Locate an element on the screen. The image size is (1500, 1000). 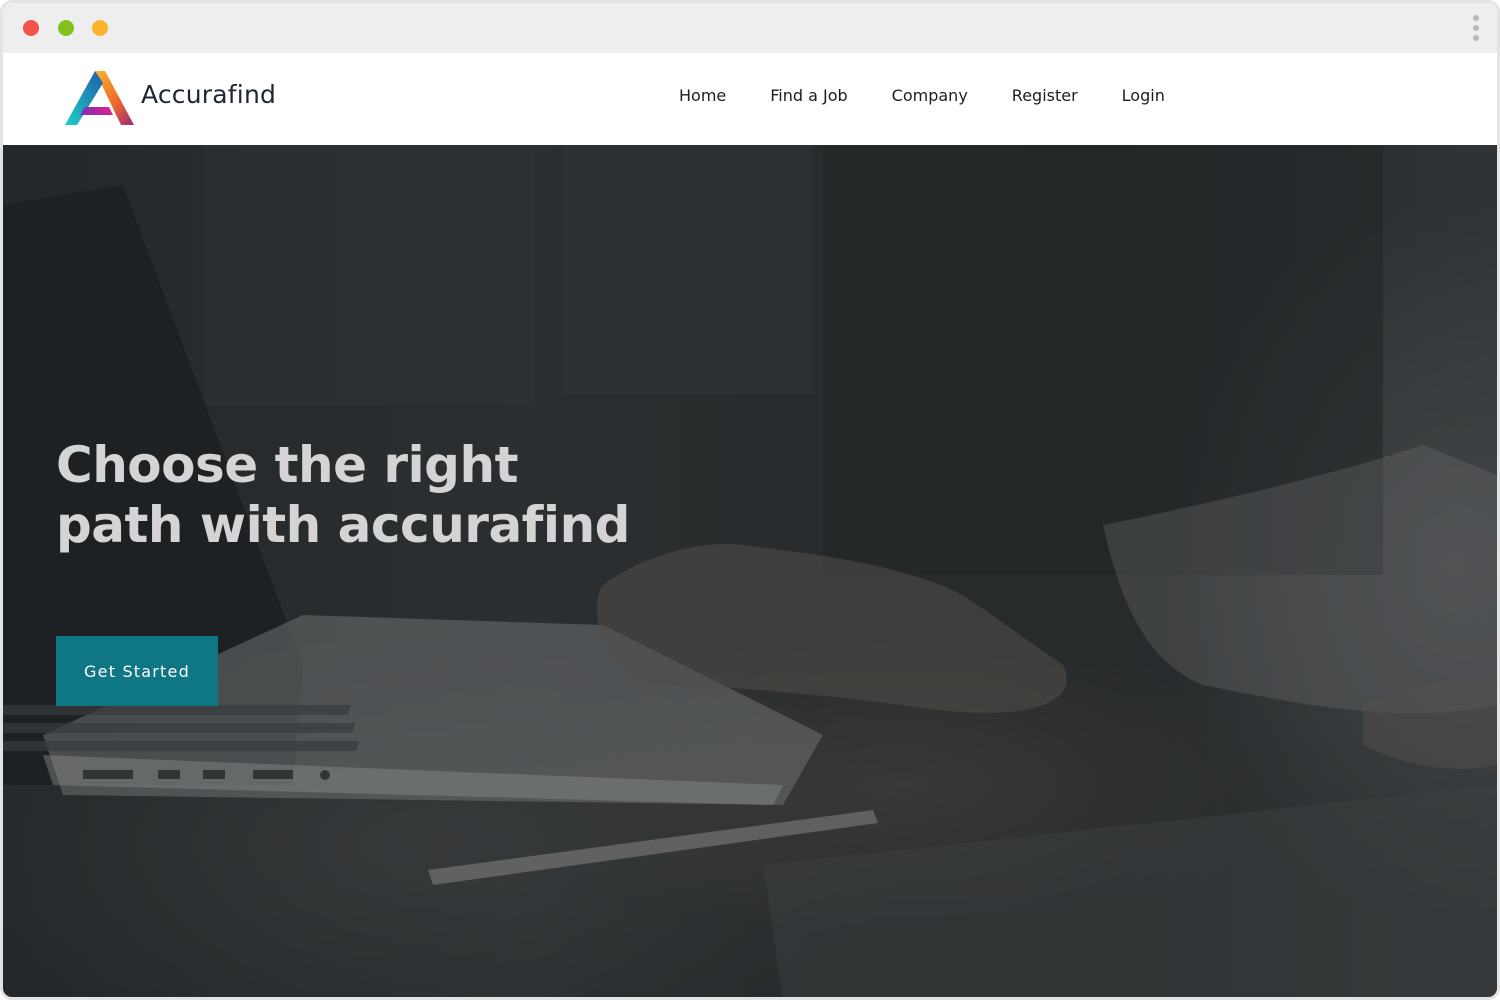
maximize-window-button is located at coordinates (66, 28).